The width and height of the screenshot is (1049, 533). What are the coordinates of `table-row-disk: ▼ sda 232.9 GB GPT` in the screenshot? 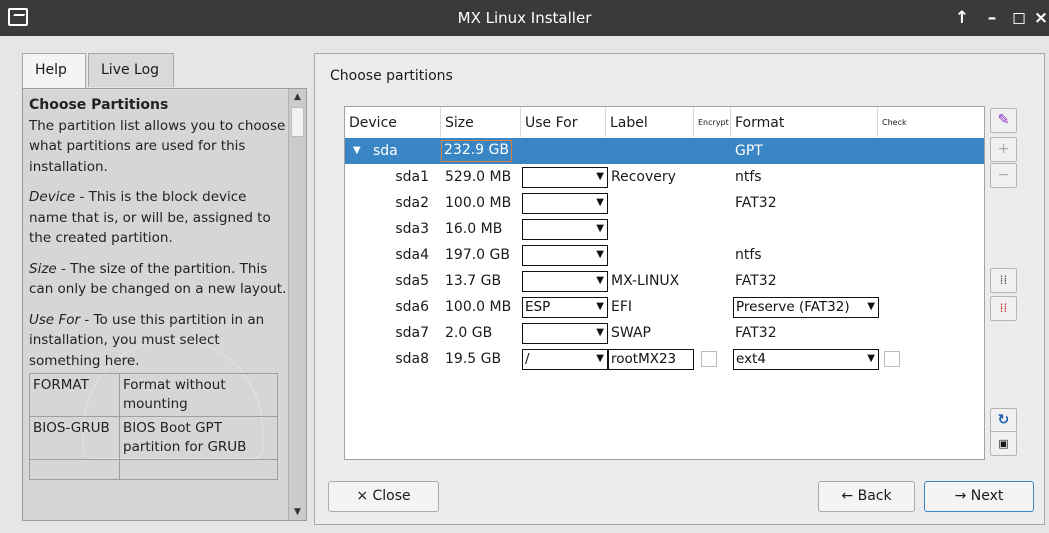 It's located at (664, 151).